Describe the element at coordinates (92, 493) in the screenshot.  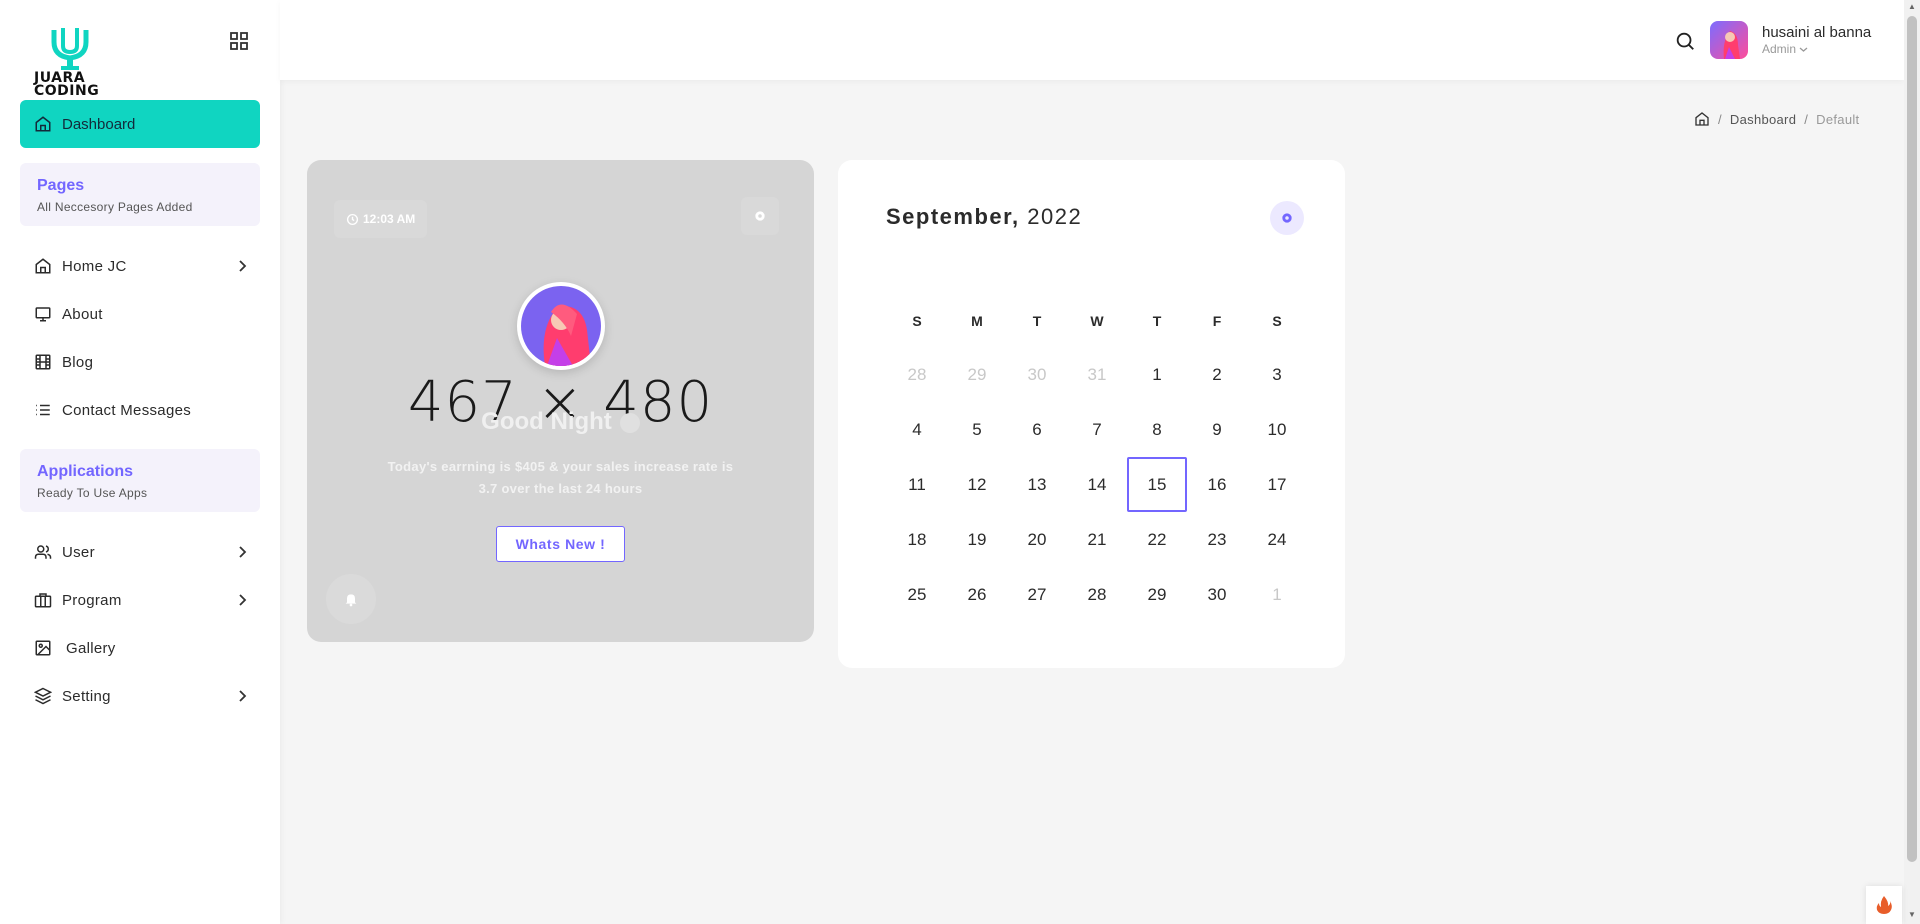
I see `section-subtitle: Ready To Use Apps` at that location.